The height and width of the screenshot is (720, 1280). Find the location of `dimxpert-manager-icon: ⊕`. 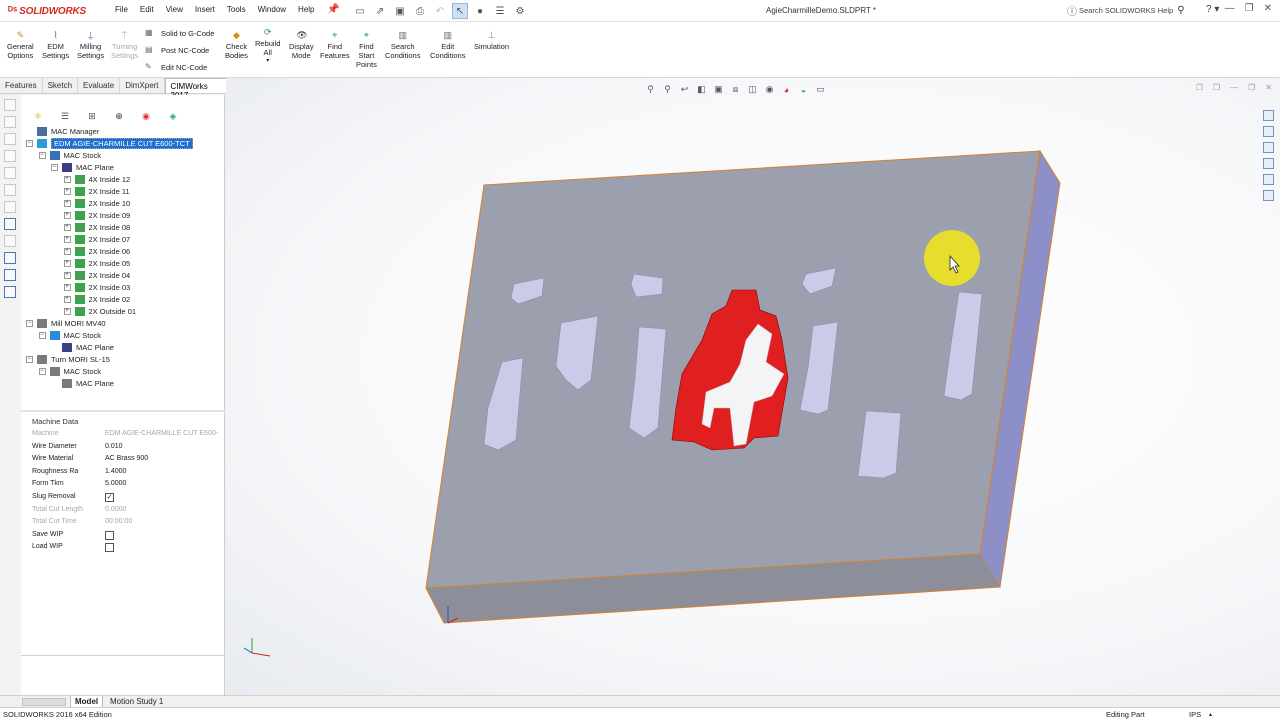

dimxpert-manager-icon: ⊕ is located at coordinates (119, 116).